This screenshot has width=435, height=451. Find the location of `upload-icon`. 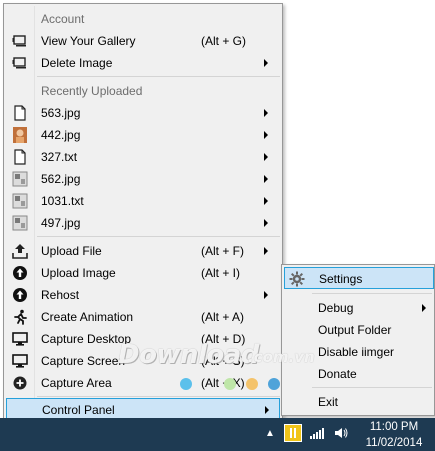

upload-icon is located at coordinates (20, 251).